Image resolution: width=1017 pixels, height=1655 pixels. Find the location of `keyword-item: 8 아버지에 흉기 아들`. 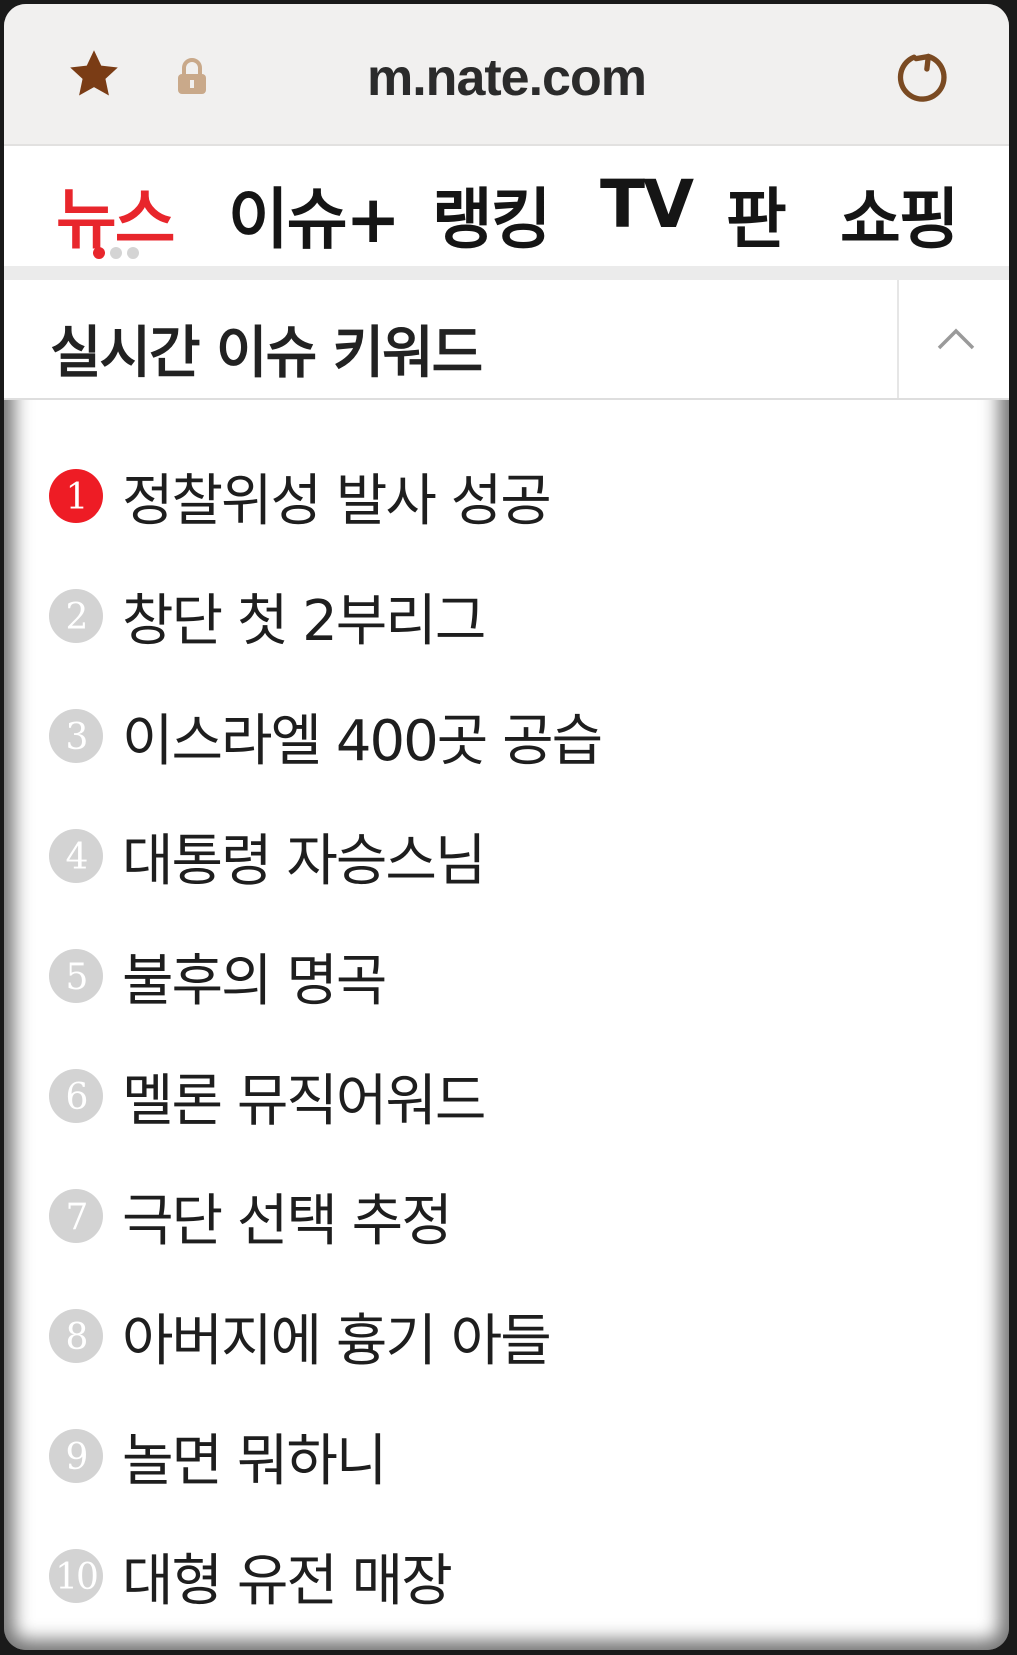

keyword-item: 8 아버지에 흉기 아들 is located at coordinates (506, 1334).